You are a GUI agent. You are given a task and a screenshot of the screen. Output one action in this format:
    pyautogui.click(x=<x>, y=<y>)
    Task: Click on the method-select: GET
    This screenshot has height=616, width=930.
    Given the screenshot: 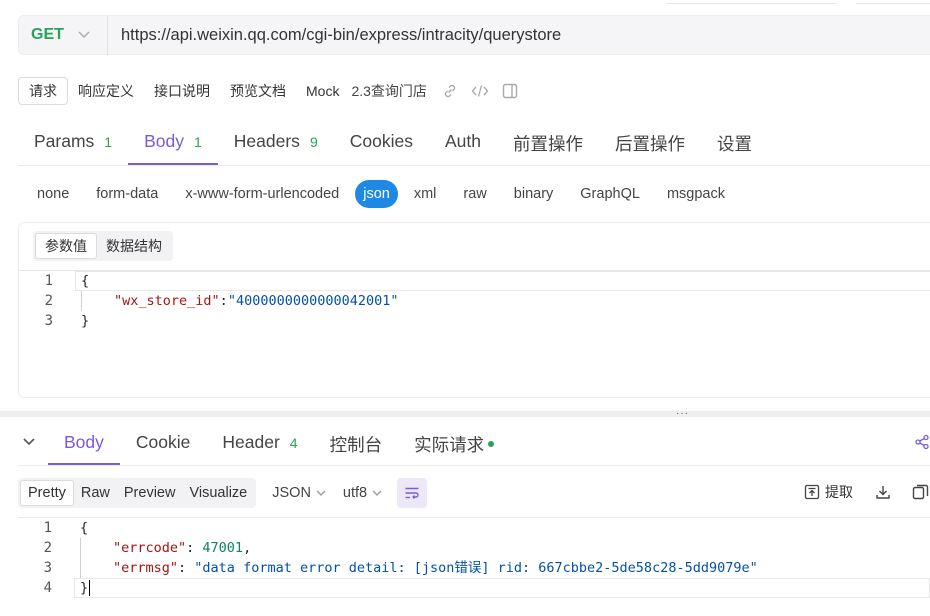 What is the action you would take?
    pyautogui.click(x=47, y=35)
    